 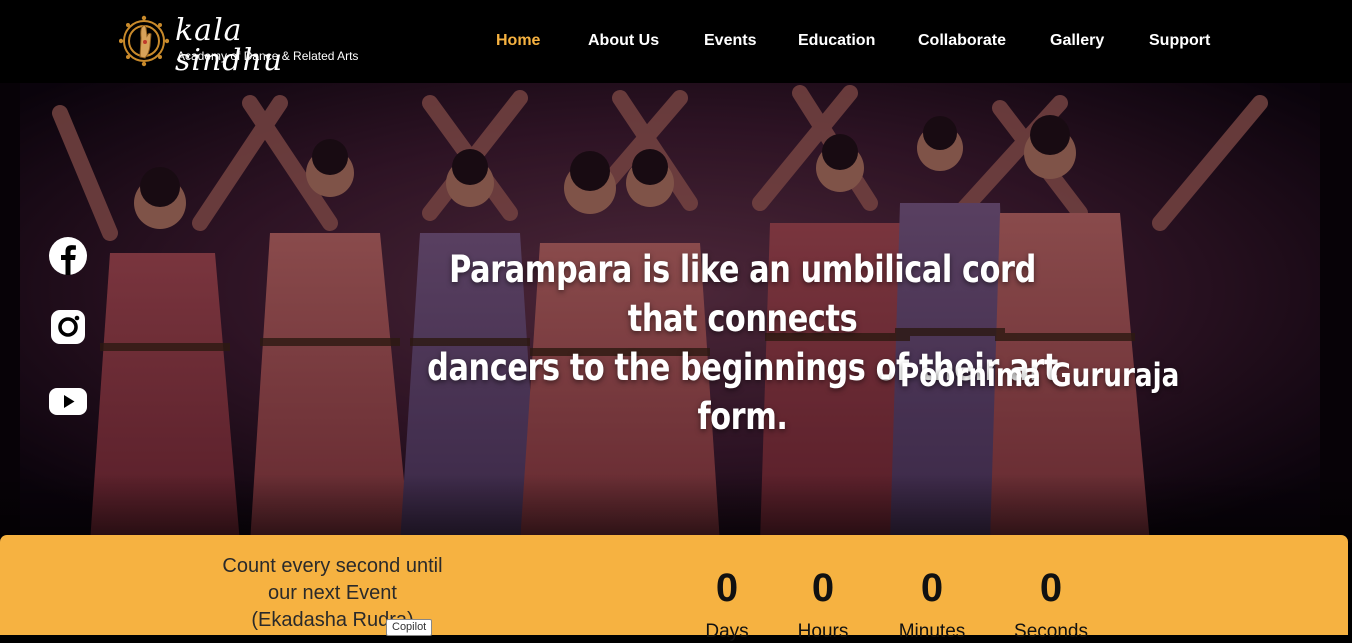 I want to click on nav-home: Home, so click(x=518, y=41).